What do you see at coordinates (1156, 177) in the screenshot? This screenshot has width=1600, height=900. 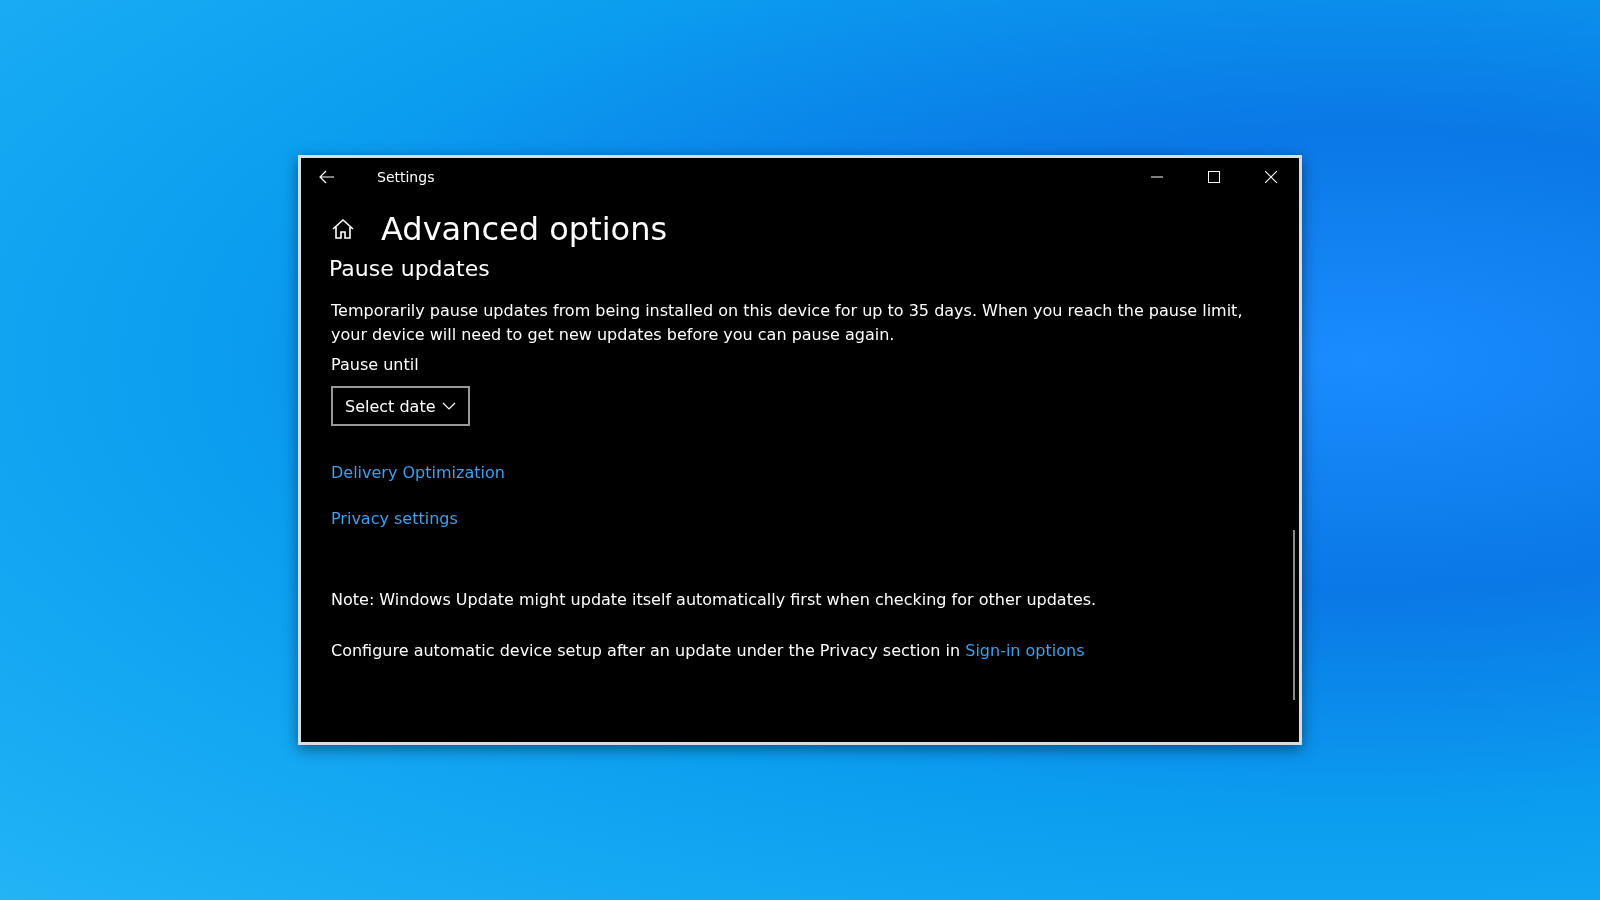 I see `minimize-icon` at bounding box center [1156, 177].